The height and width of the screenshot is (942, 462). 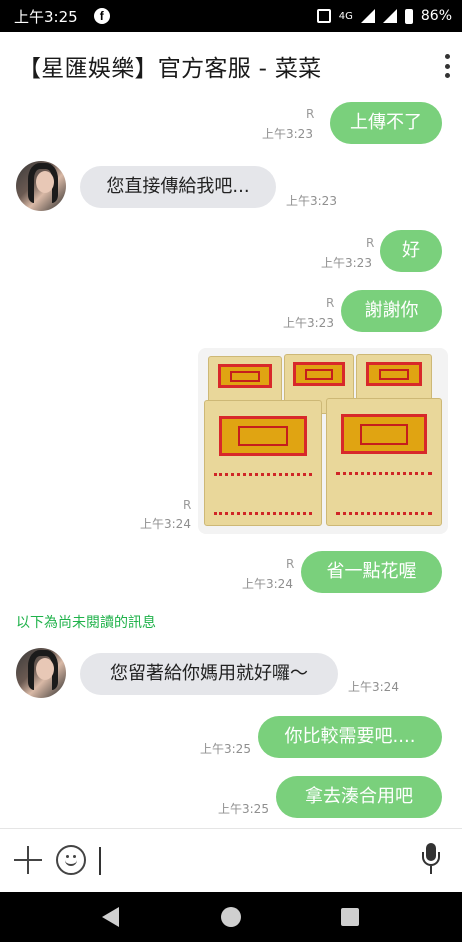 I want to click on navigation-bar, so click(x=231, y=917).